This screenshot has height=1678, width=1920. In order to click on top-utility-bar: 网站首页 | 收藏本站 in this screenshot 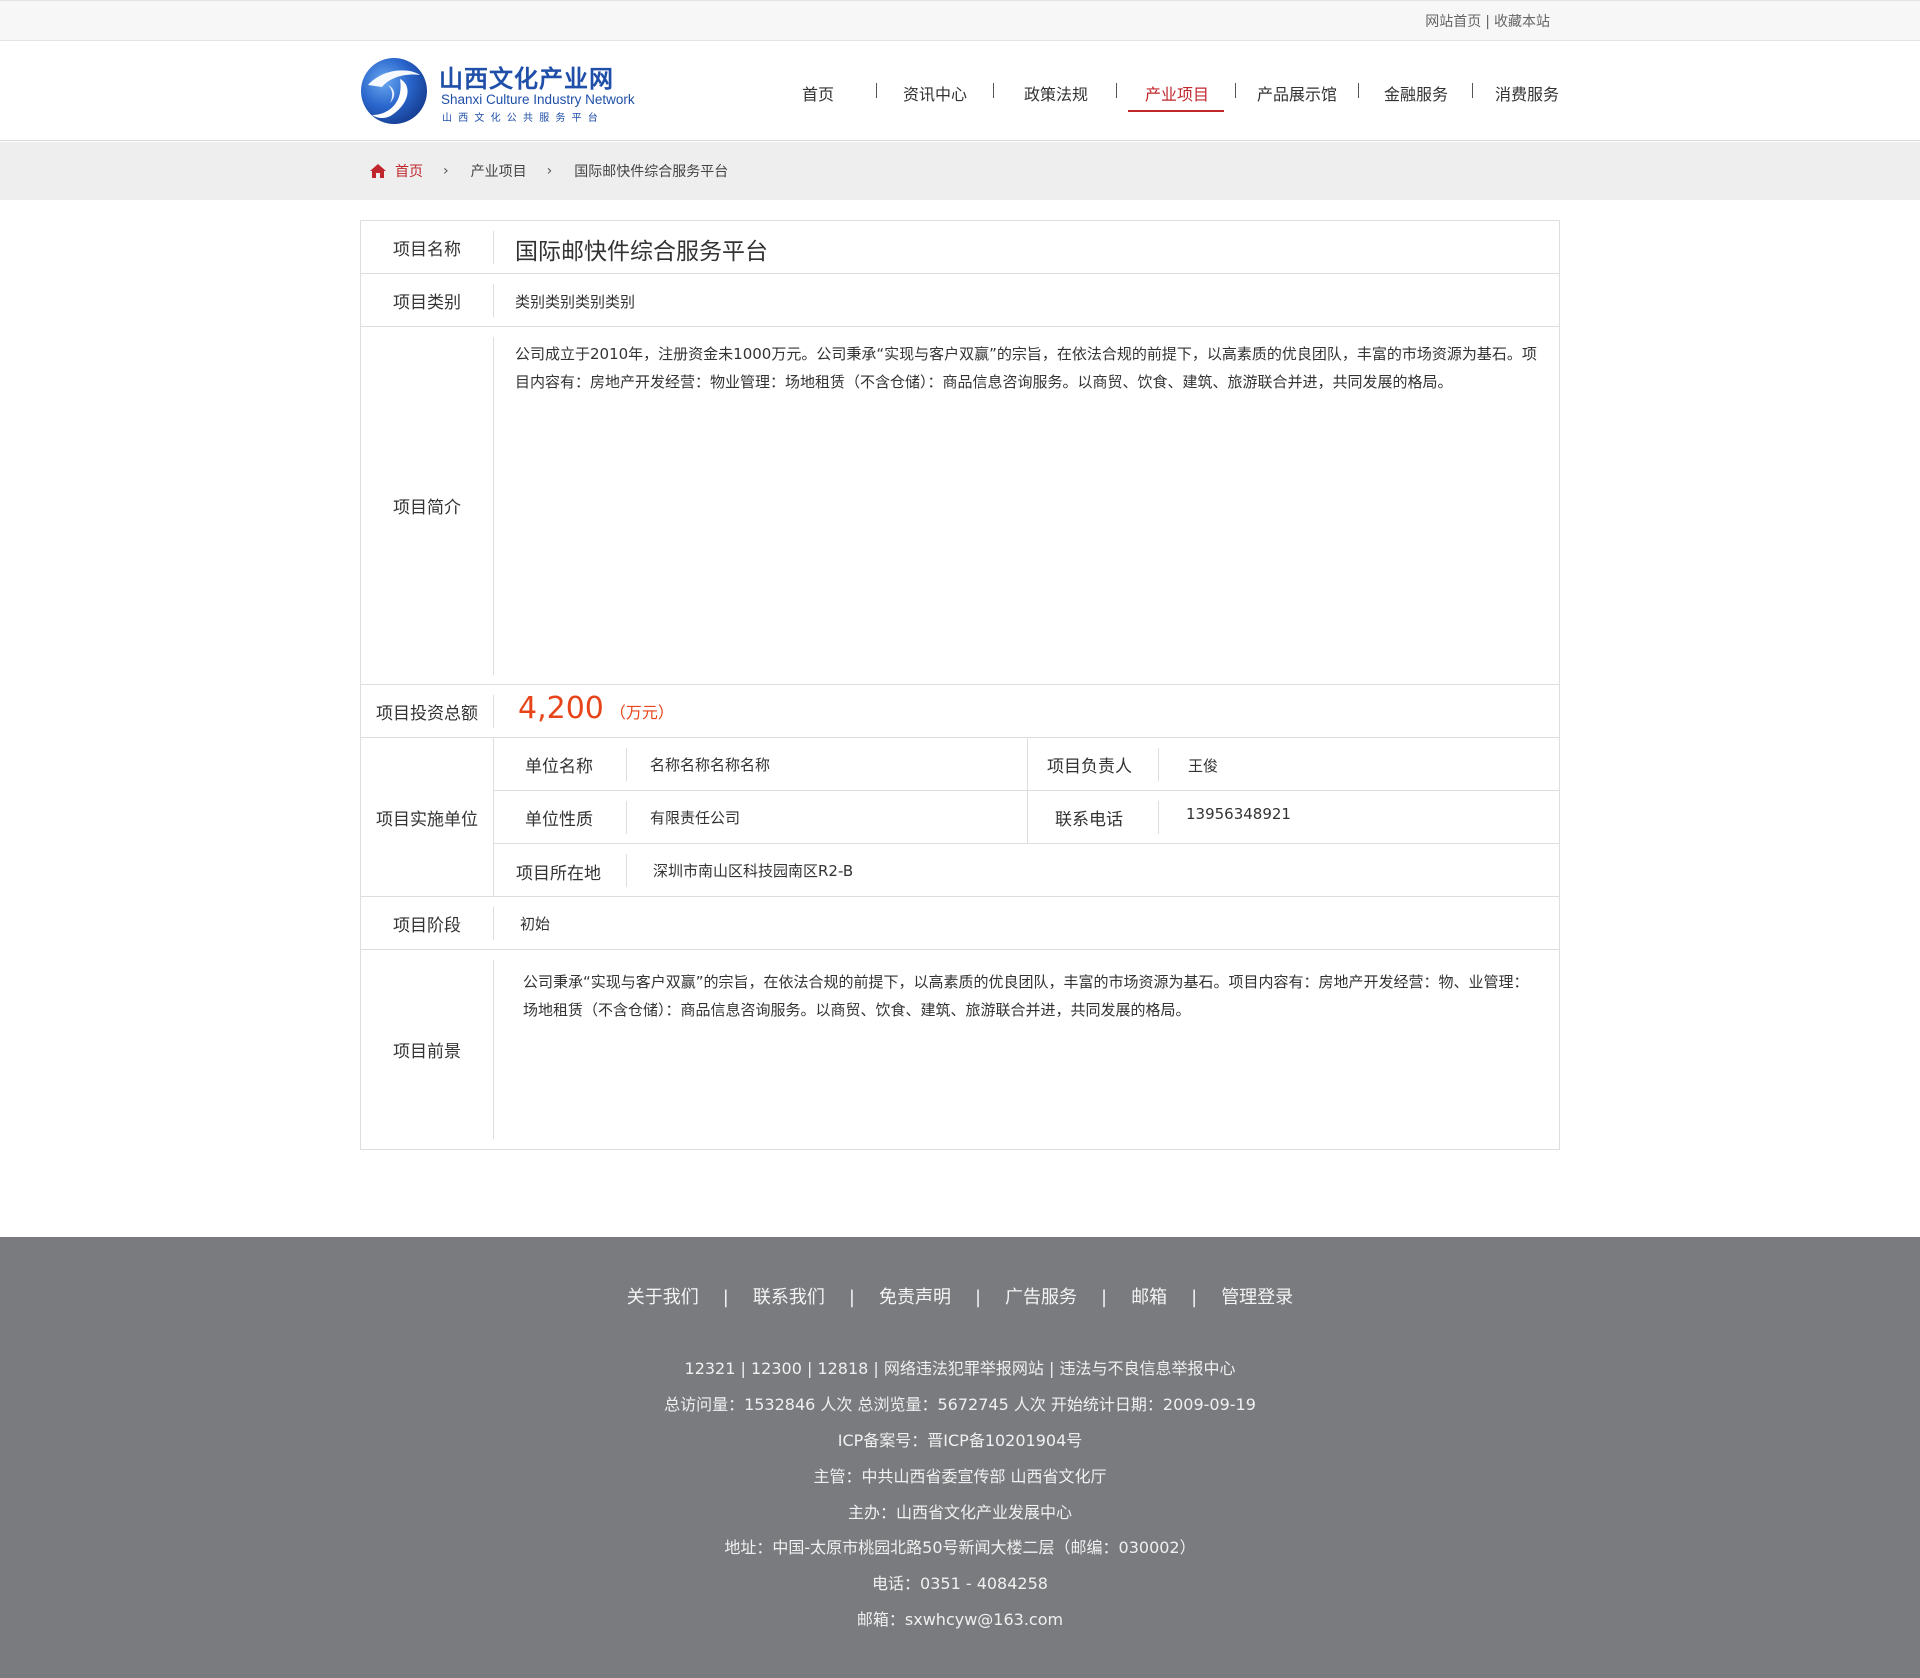, I will do `click(960, 20)`.